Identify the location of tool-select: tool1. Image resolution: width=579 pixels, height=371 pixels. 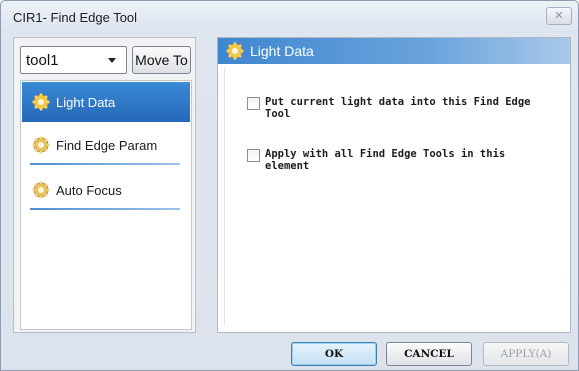
(73, 60).